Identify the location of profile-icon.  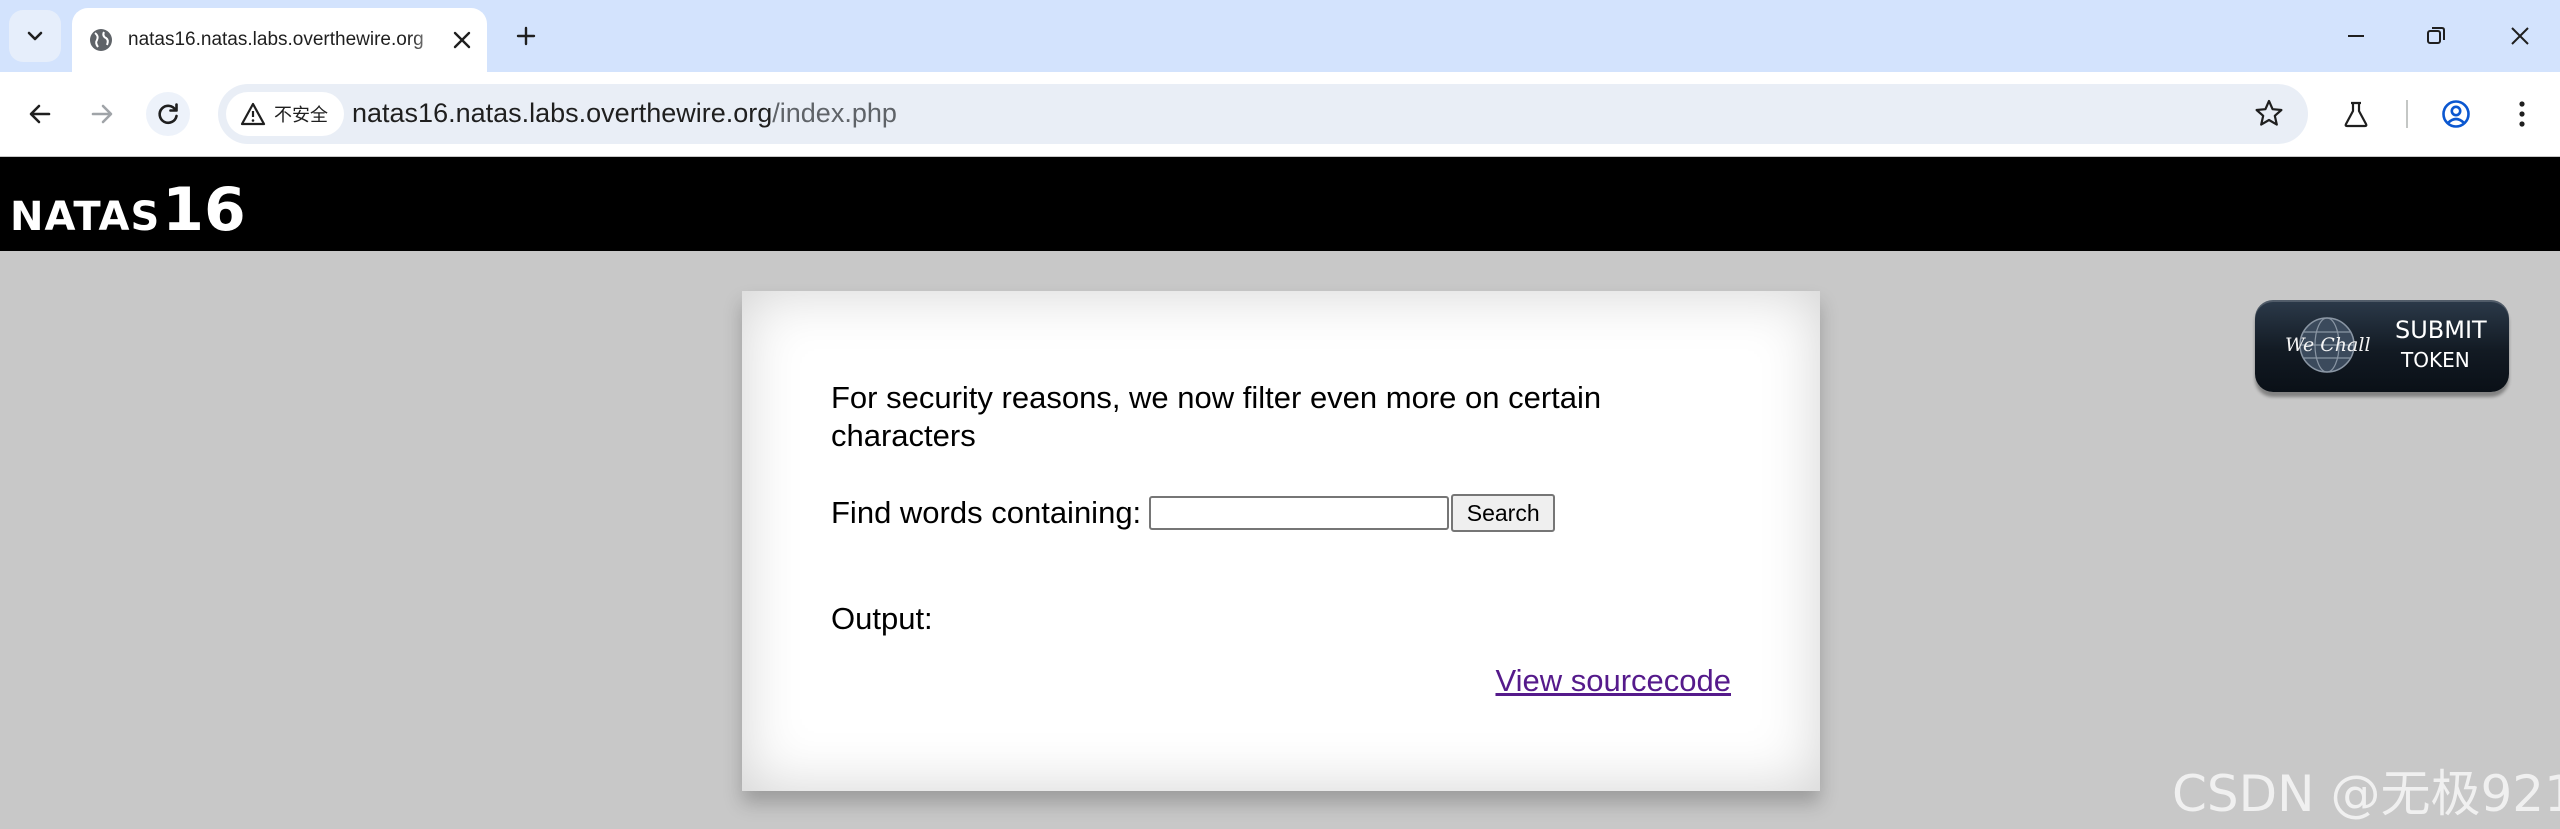
(2456, 114).